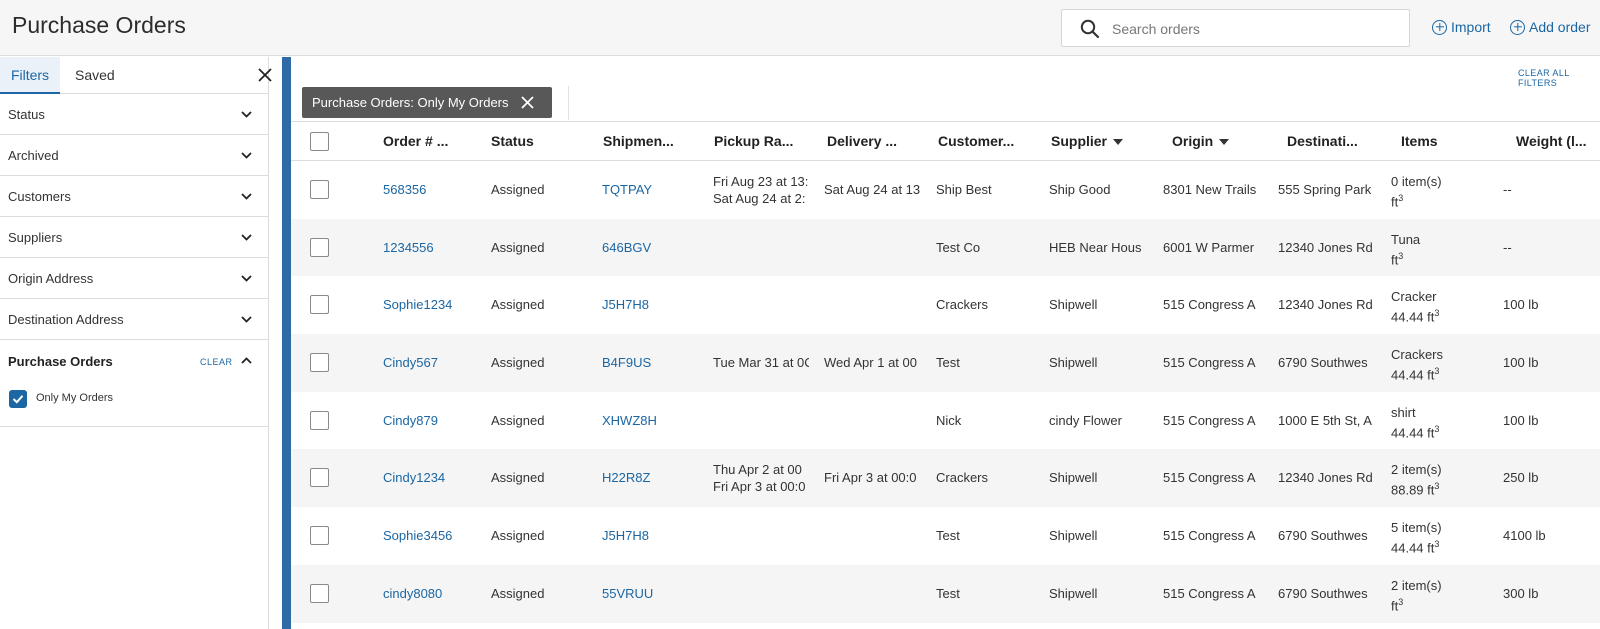  Describe the element at coordinates (134, 278) in the screenshot. I see `filter-origin-address: Origin Address` at that location.